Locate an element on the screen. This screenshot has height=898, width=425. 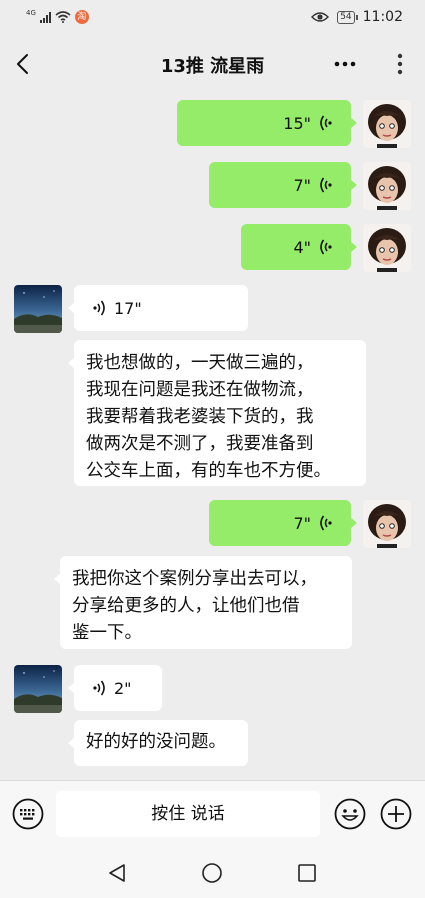
chat-header: 13推 流星雨 is located at coordinates (212, 64).